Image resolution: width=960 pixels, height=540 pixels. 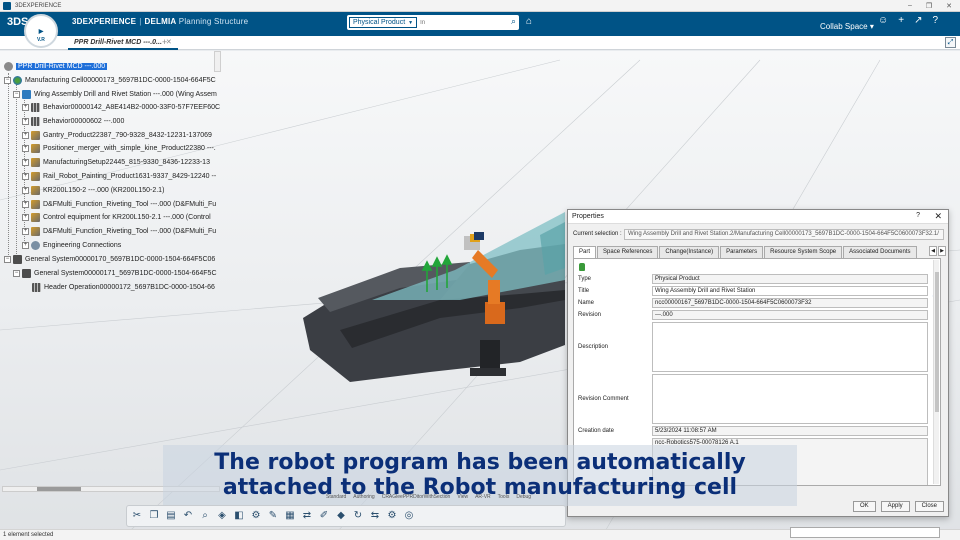 What do you see at coordinates (41, 31) in the screenshot?
I see `compass-button: ▶ V.R` at bounding box center [41, 31].